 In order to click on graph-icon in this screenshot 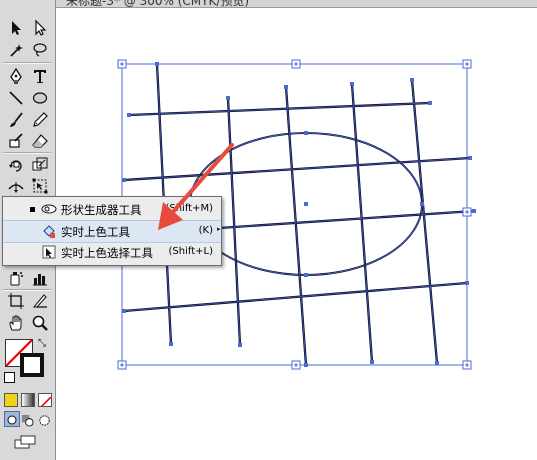, I will do `click(40, 278)`.